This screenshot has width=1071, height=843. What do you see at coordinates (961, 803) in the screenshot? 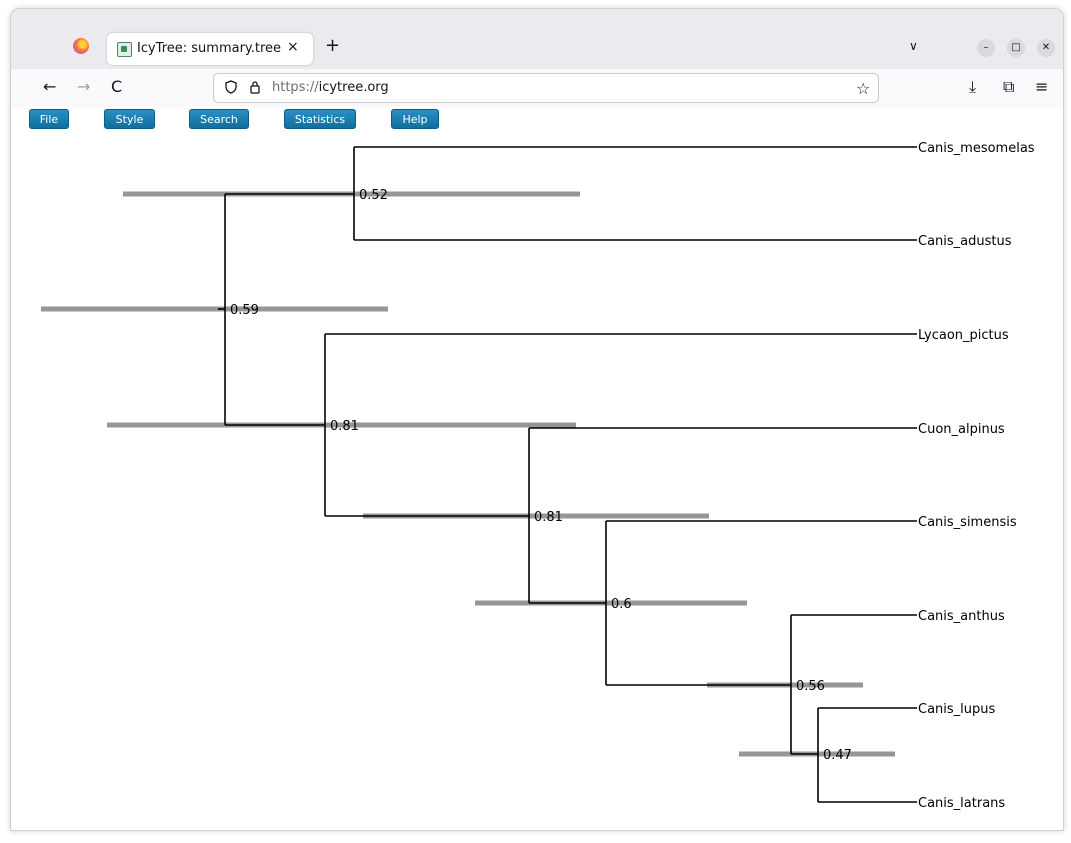
I see `leaf-label: Canis_latrans` at bounding box center [961, 803].